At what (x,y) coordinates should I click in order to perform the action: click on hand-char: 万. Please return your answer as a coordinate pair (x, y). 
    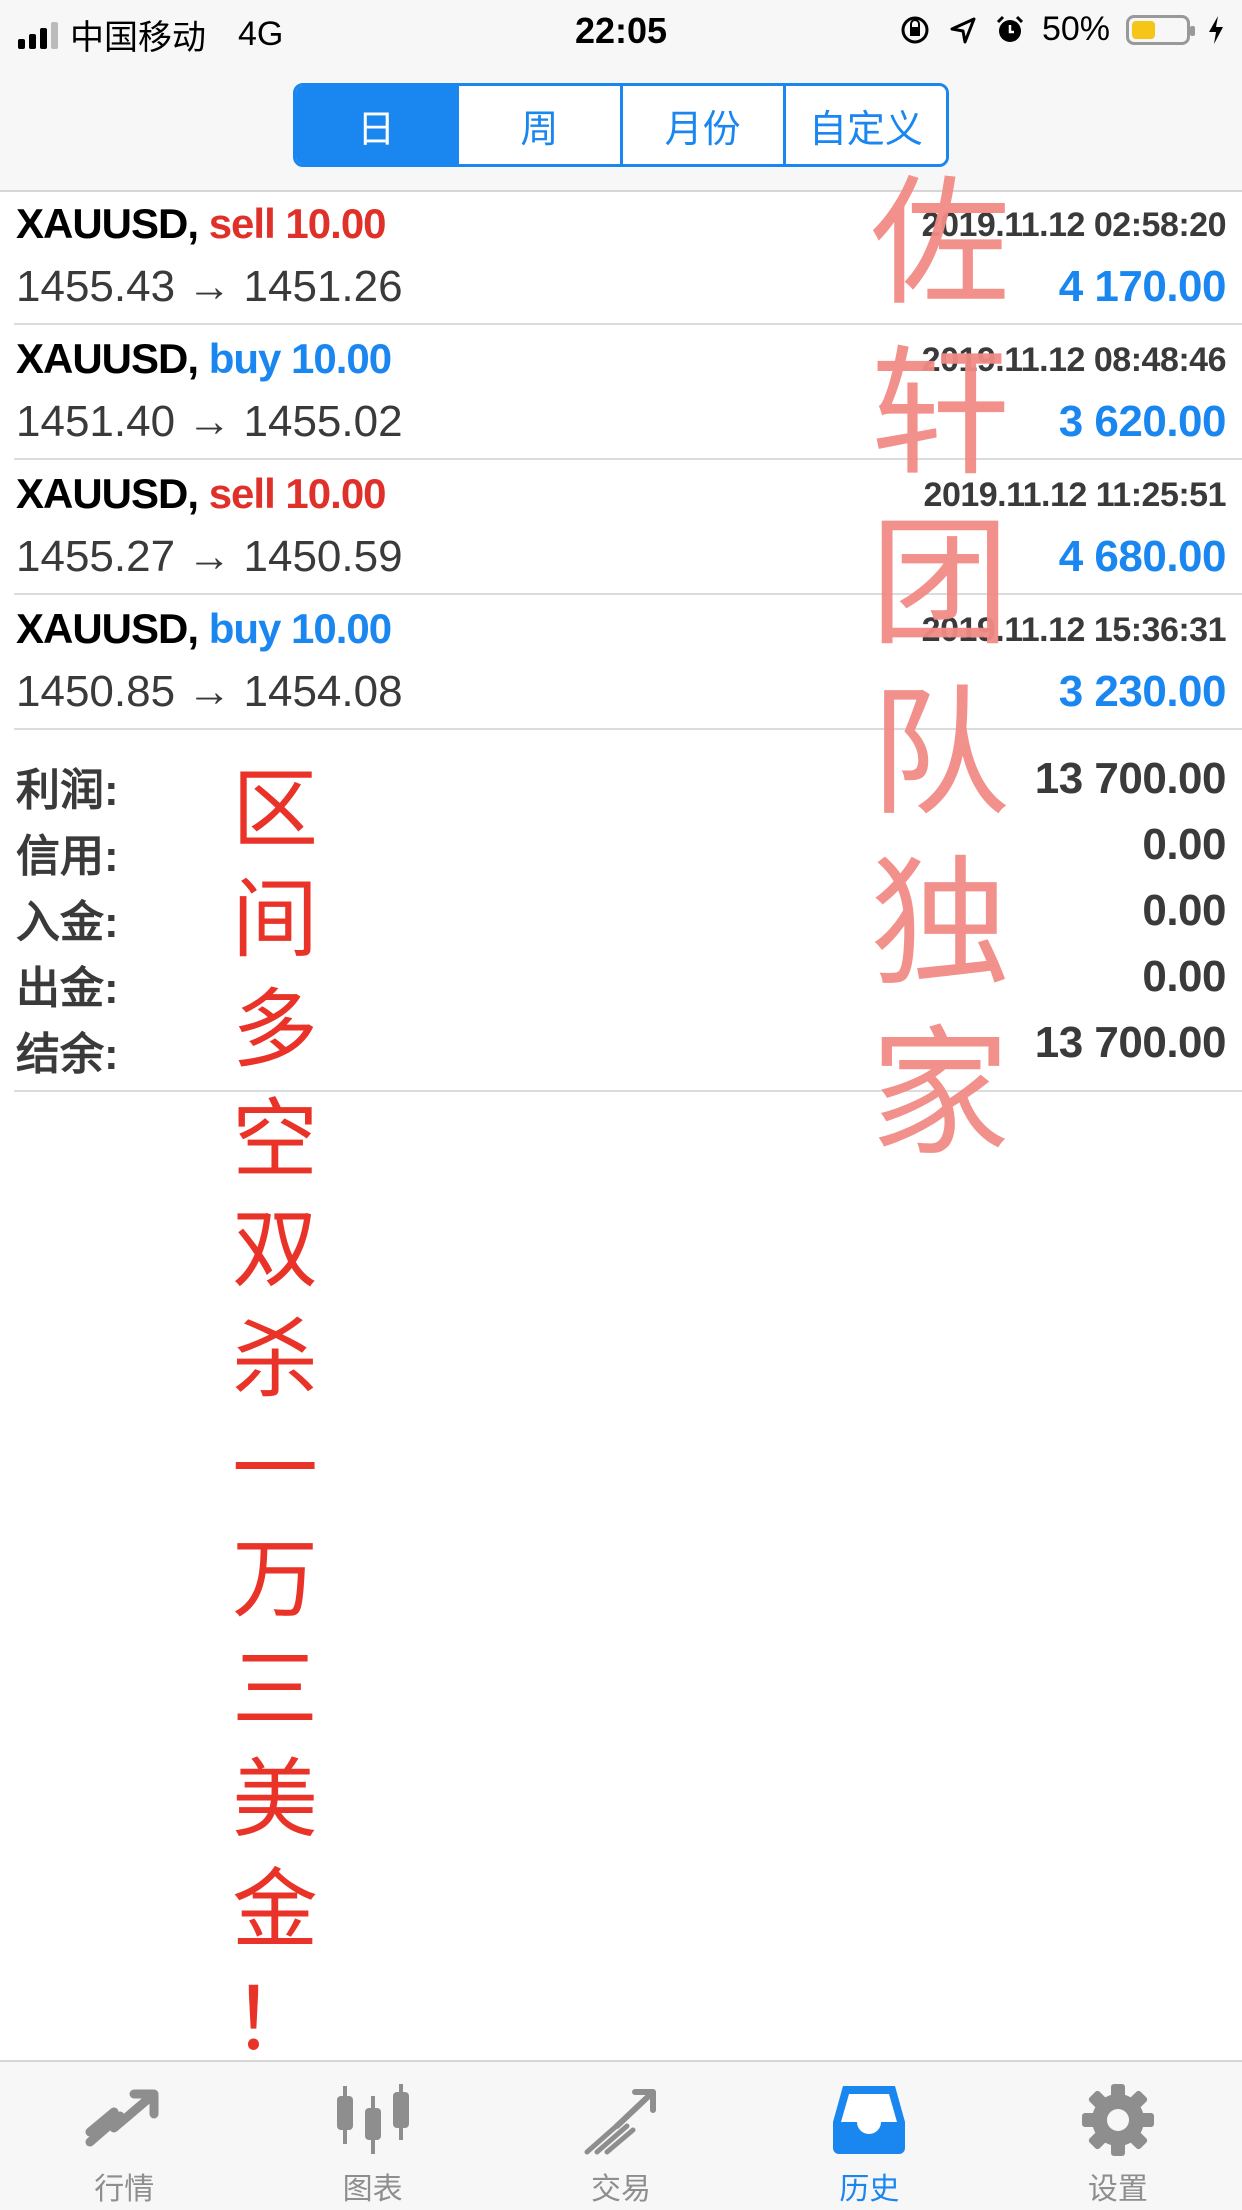
    Looking at the image, I should click on (275, 1580).